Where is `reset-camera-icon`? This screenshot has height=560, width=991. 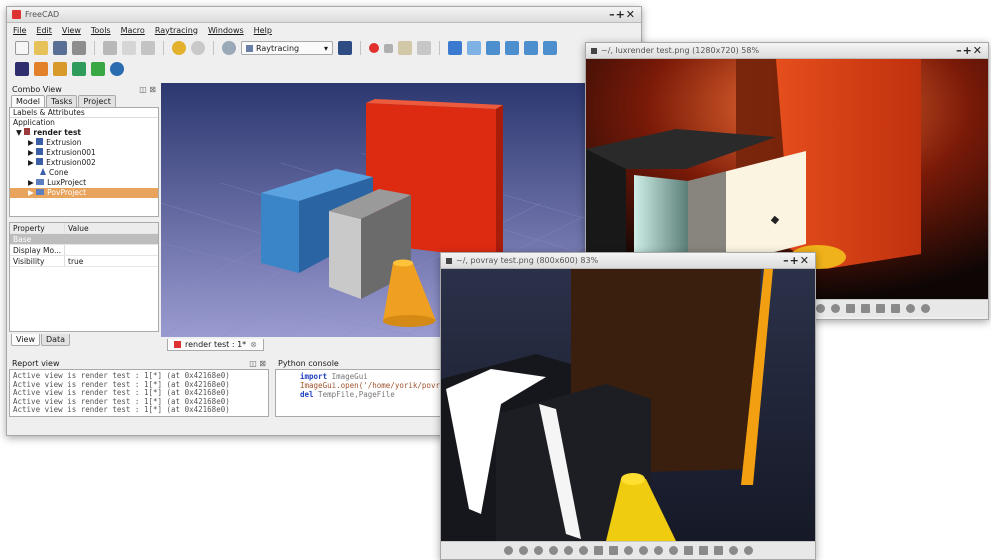 reset-camera-icon is located at coordinates (79, 69).